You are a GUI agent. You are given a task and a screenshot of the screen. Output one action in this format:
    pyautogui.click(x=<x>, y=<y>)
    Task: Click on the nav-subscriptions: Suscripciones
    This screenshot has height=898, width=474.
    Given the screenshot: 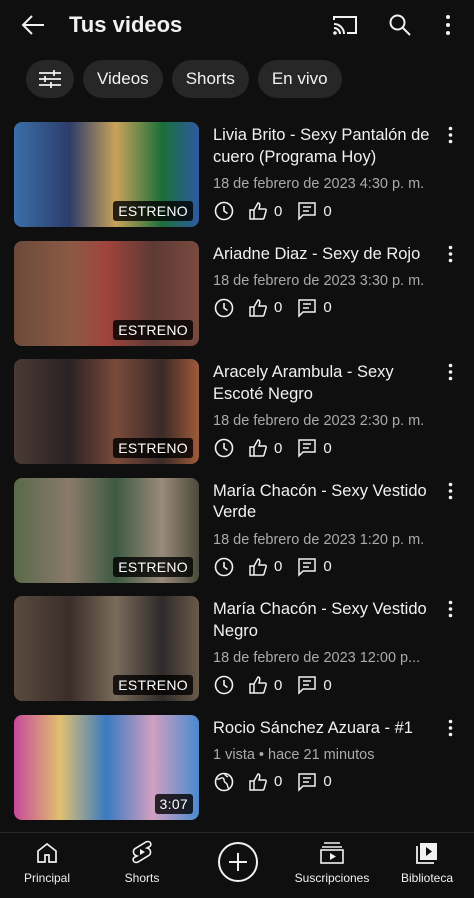 What is the action you would take?
    pyautogui.click(x=332, y=862)
    